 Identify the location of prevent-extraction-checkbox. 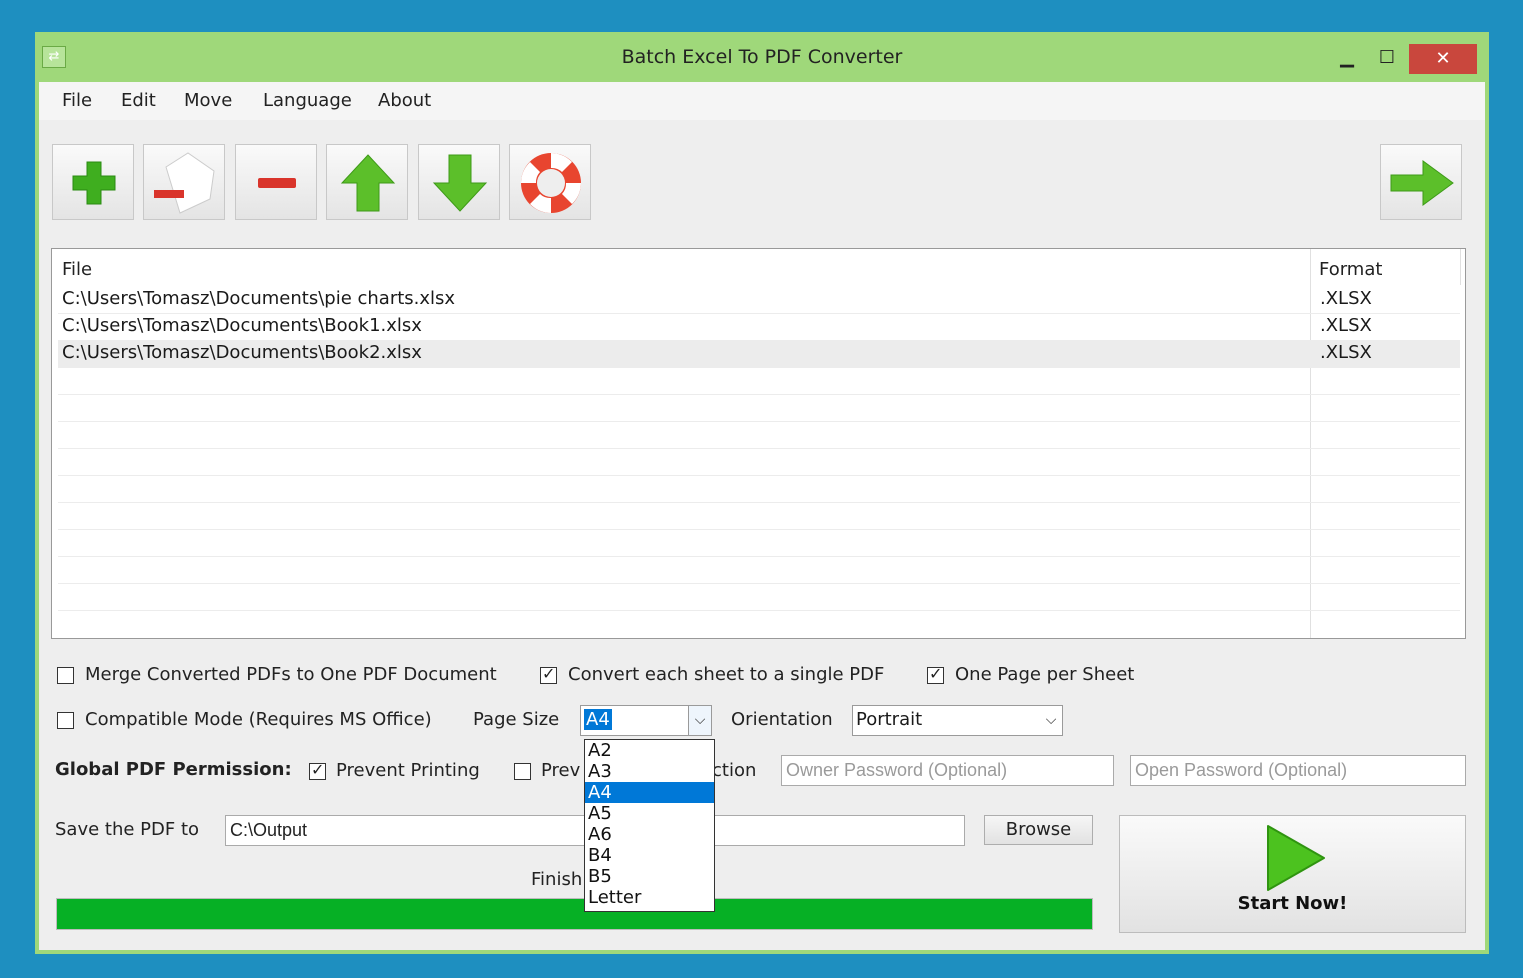
(522, 771).